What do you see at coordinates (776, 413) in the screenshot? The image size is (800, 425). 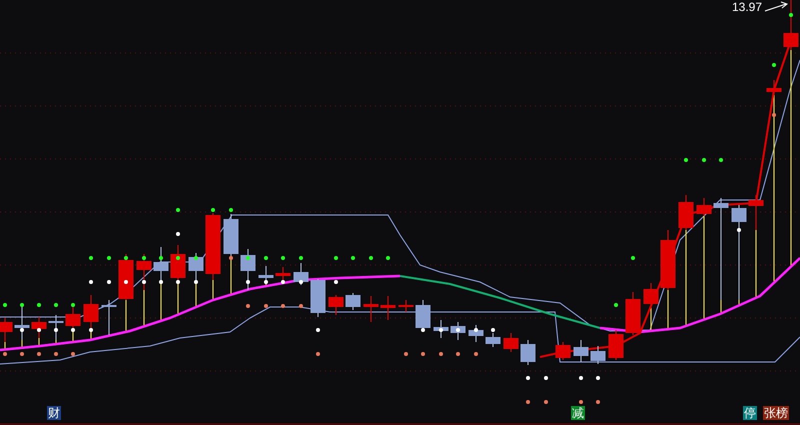 I see `signal-marker: 张榜` at bounding box center [776, 413].